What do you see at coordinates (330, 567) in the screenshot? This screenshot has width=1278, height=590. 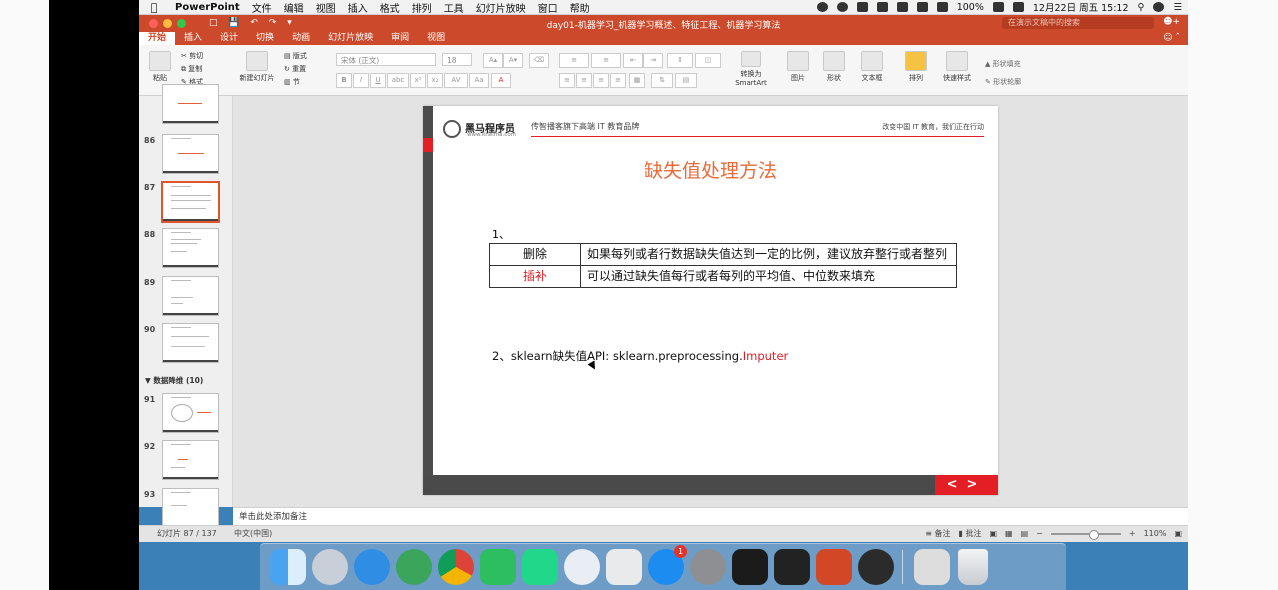 I see `launchpad-icon` at bounding box center [330, 567].